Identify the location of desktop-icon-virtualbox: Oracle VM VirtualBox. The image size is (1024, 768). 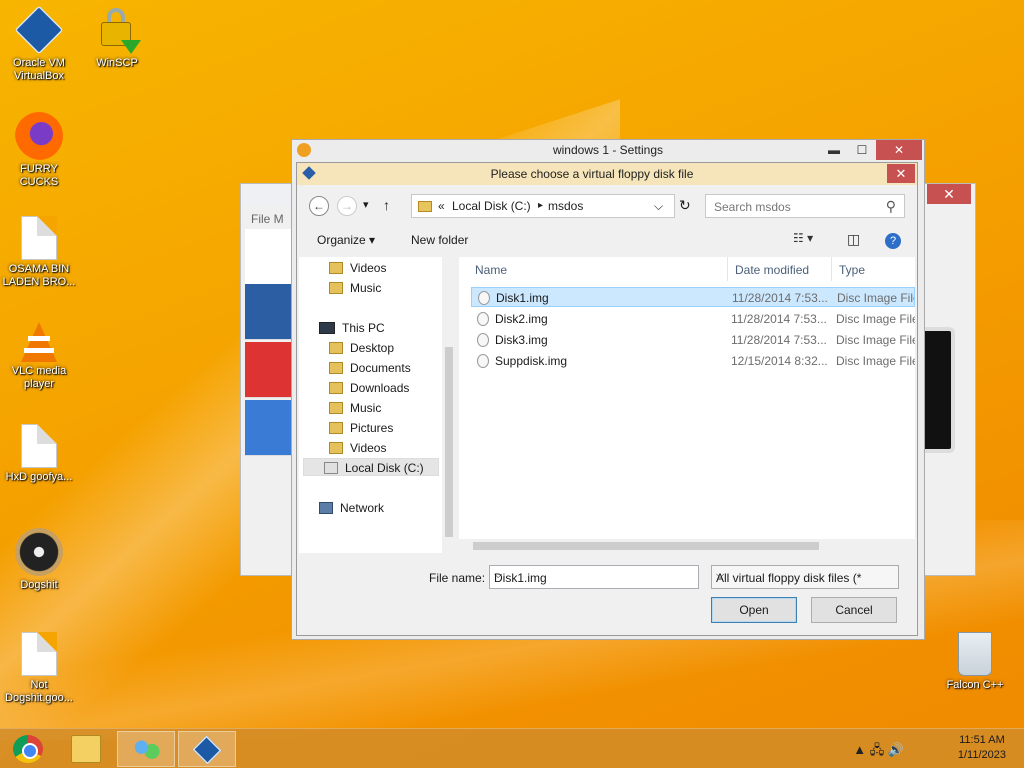
(39, 44).